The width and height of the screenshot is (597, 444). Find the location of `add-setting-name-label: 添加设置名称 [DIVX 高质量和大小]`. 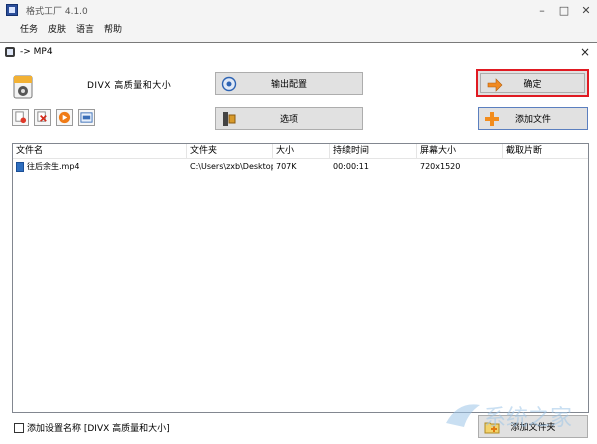

add-setting-name-label: 添加设置名称 [DIVX 高质量和大小] is located at coordinates (98, 429).